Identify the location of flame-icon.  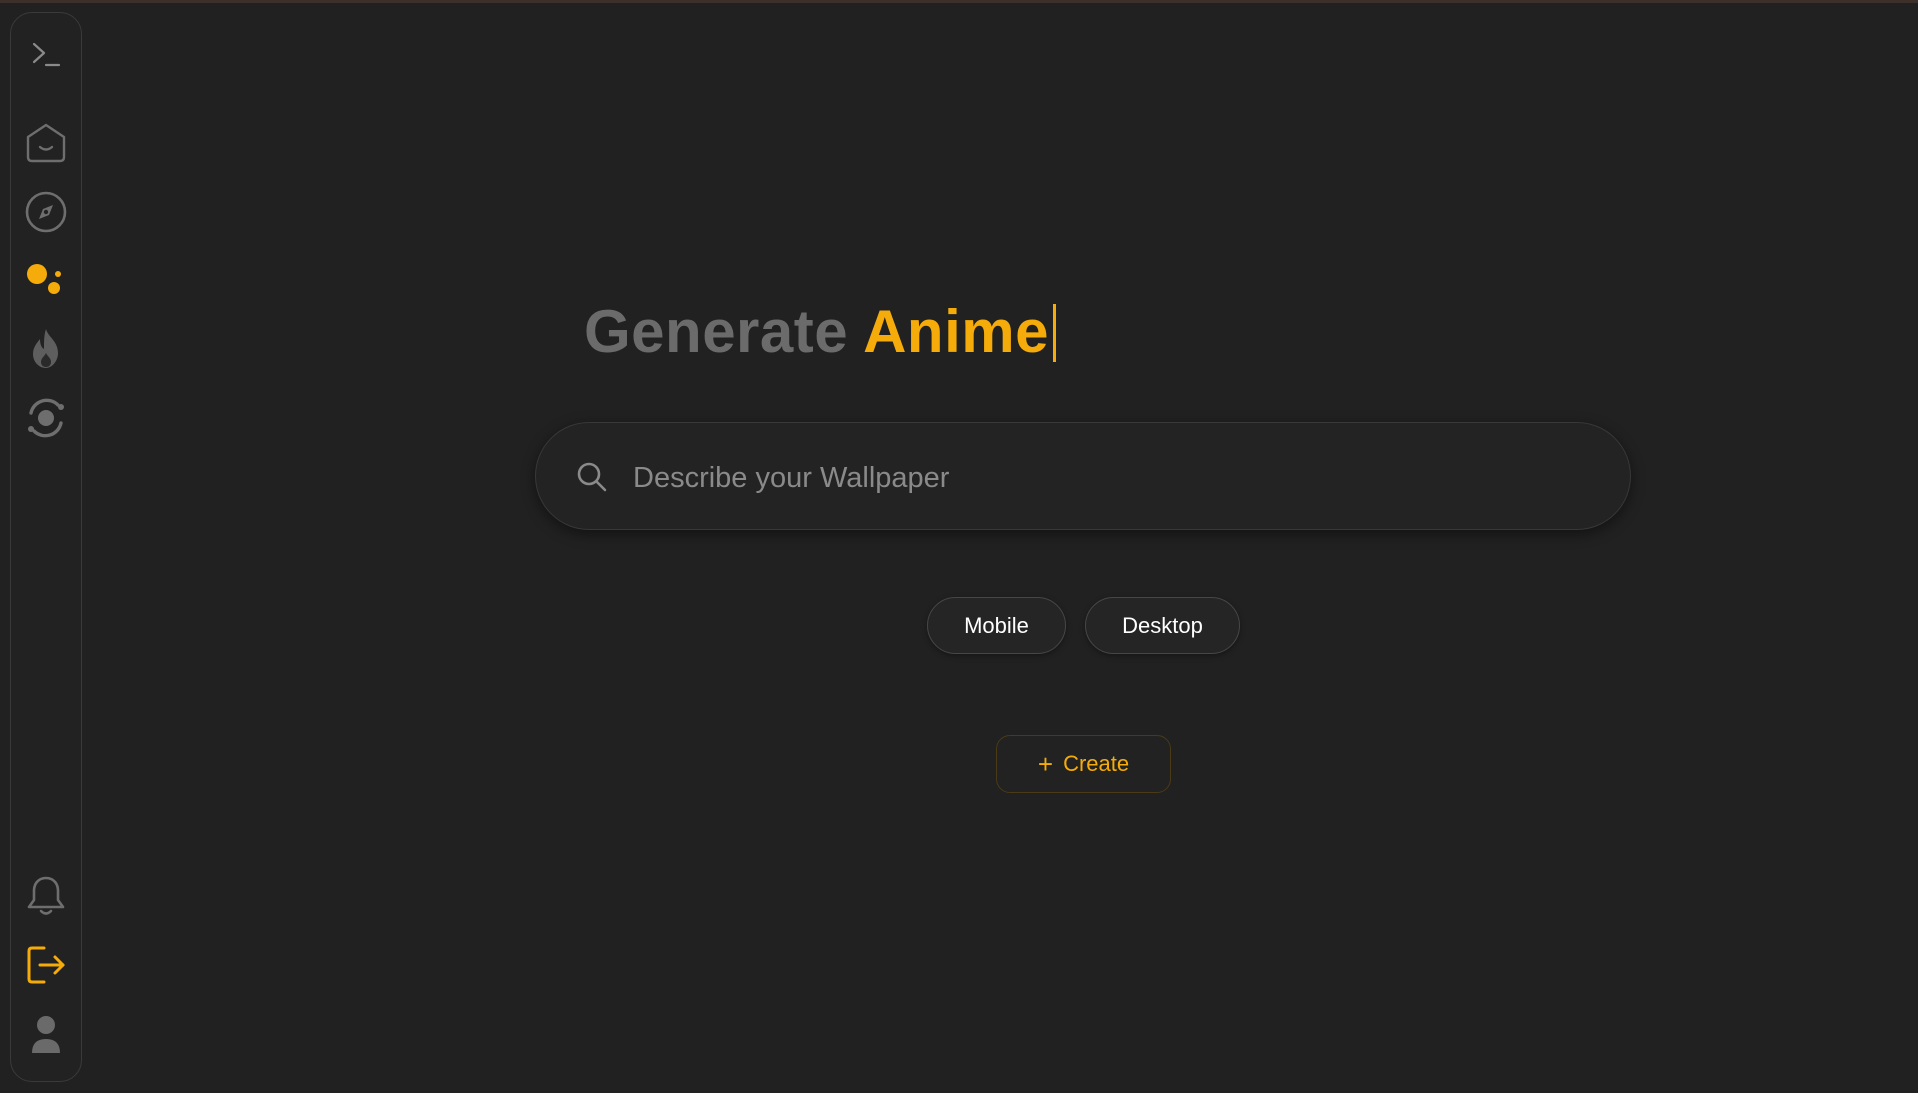
(45, 348).